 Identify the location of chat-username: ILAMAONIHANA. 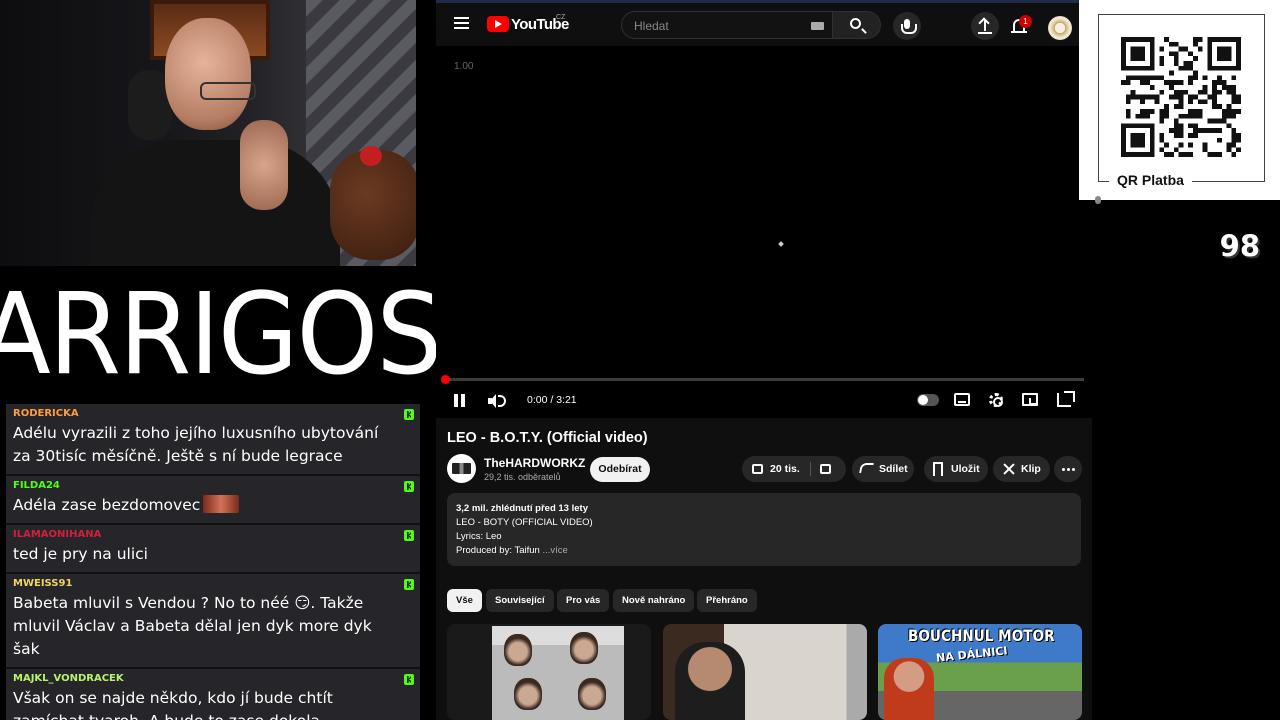
(204, 534).